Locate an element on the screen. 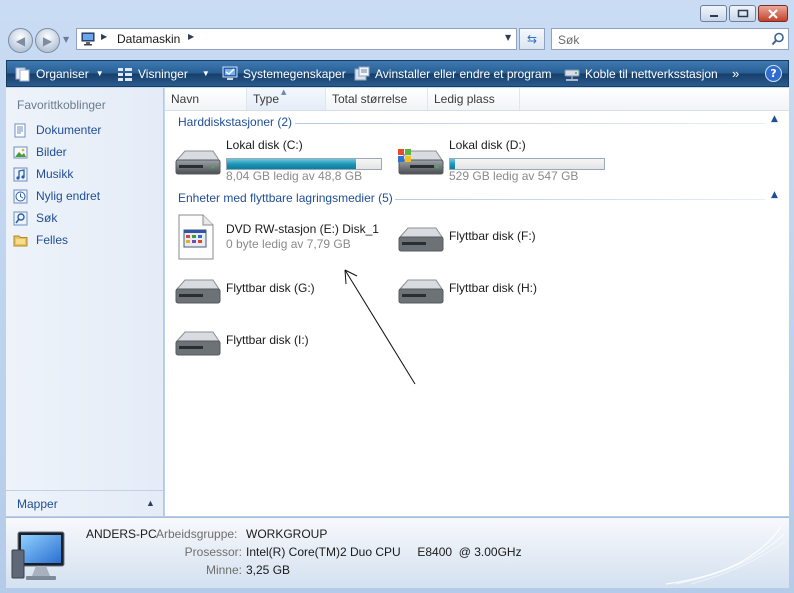 The image size is (794, 593). search-icon is located at coordinates (778, 39).